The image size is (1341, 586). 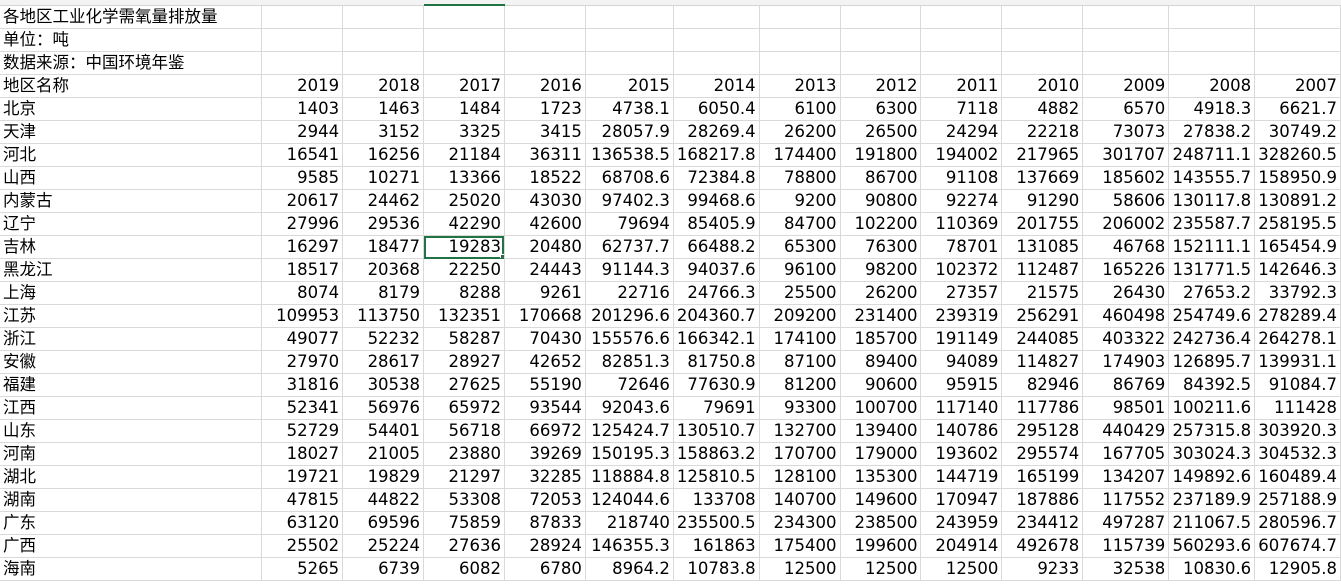 I want to click on value-cell: 152111.1, so click(x=1212, y=247).